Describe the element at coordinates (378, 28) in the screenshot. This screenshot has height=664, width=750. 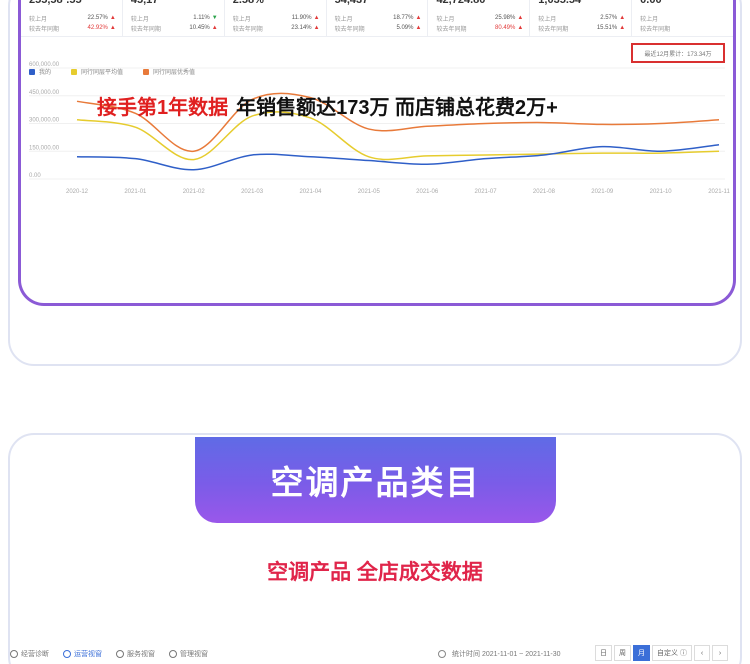
I see `metric-compare-row: 较去年同期 5.09% ▲` at that location.